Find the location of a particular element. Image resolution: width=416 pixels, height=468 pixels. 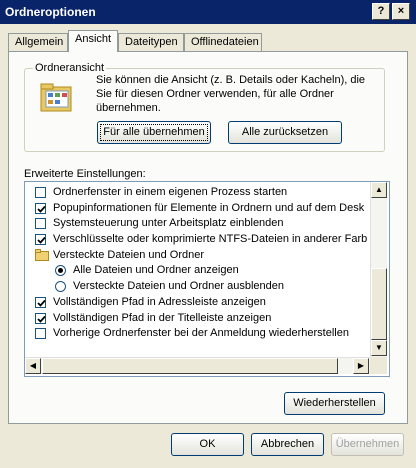

scroll-up-arrow-icon: ▲ is located at coordinates (379, 190).